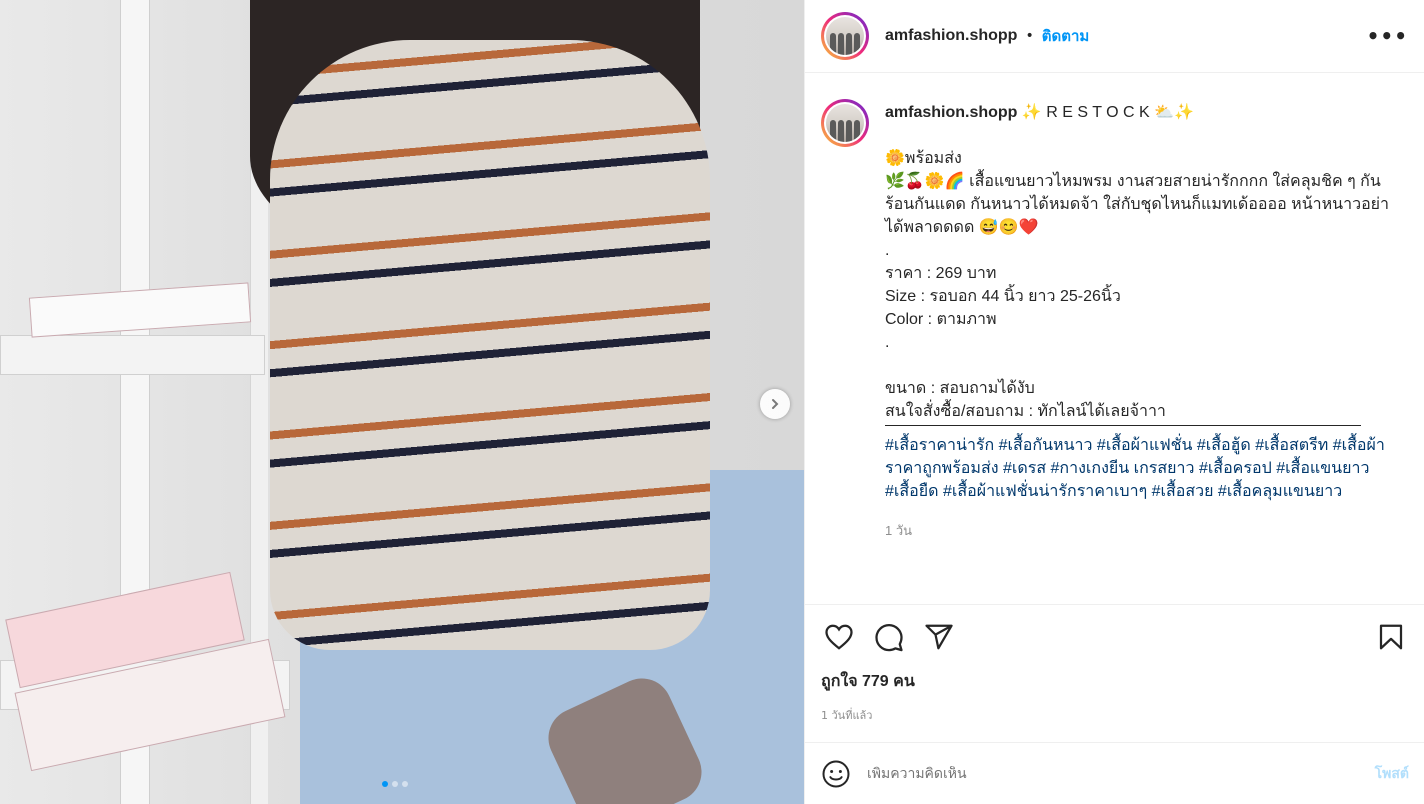 This screenshot has width=1424, height=804. What do you see at coordinates (1114, 664) in the screenshot?
I see `post-actions: ถูกใจ 779 คน 1 วันที่แล้ว` at bounding box center [1114, 664].